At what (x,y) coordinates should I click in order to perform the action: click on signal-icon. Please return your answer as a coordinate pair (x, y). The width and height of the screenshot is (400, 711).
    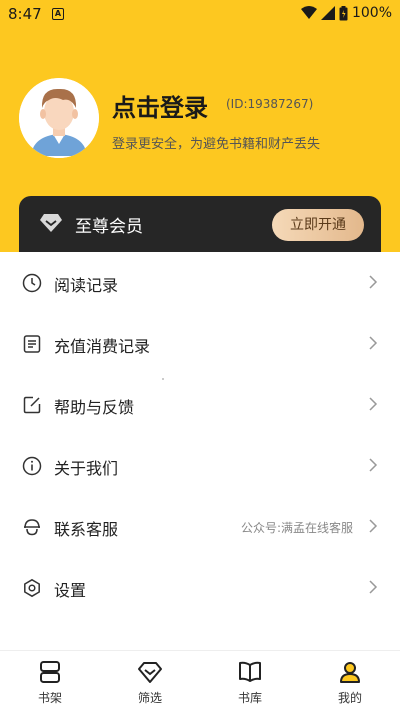
    Looking at the image, I should click on (327, 13).